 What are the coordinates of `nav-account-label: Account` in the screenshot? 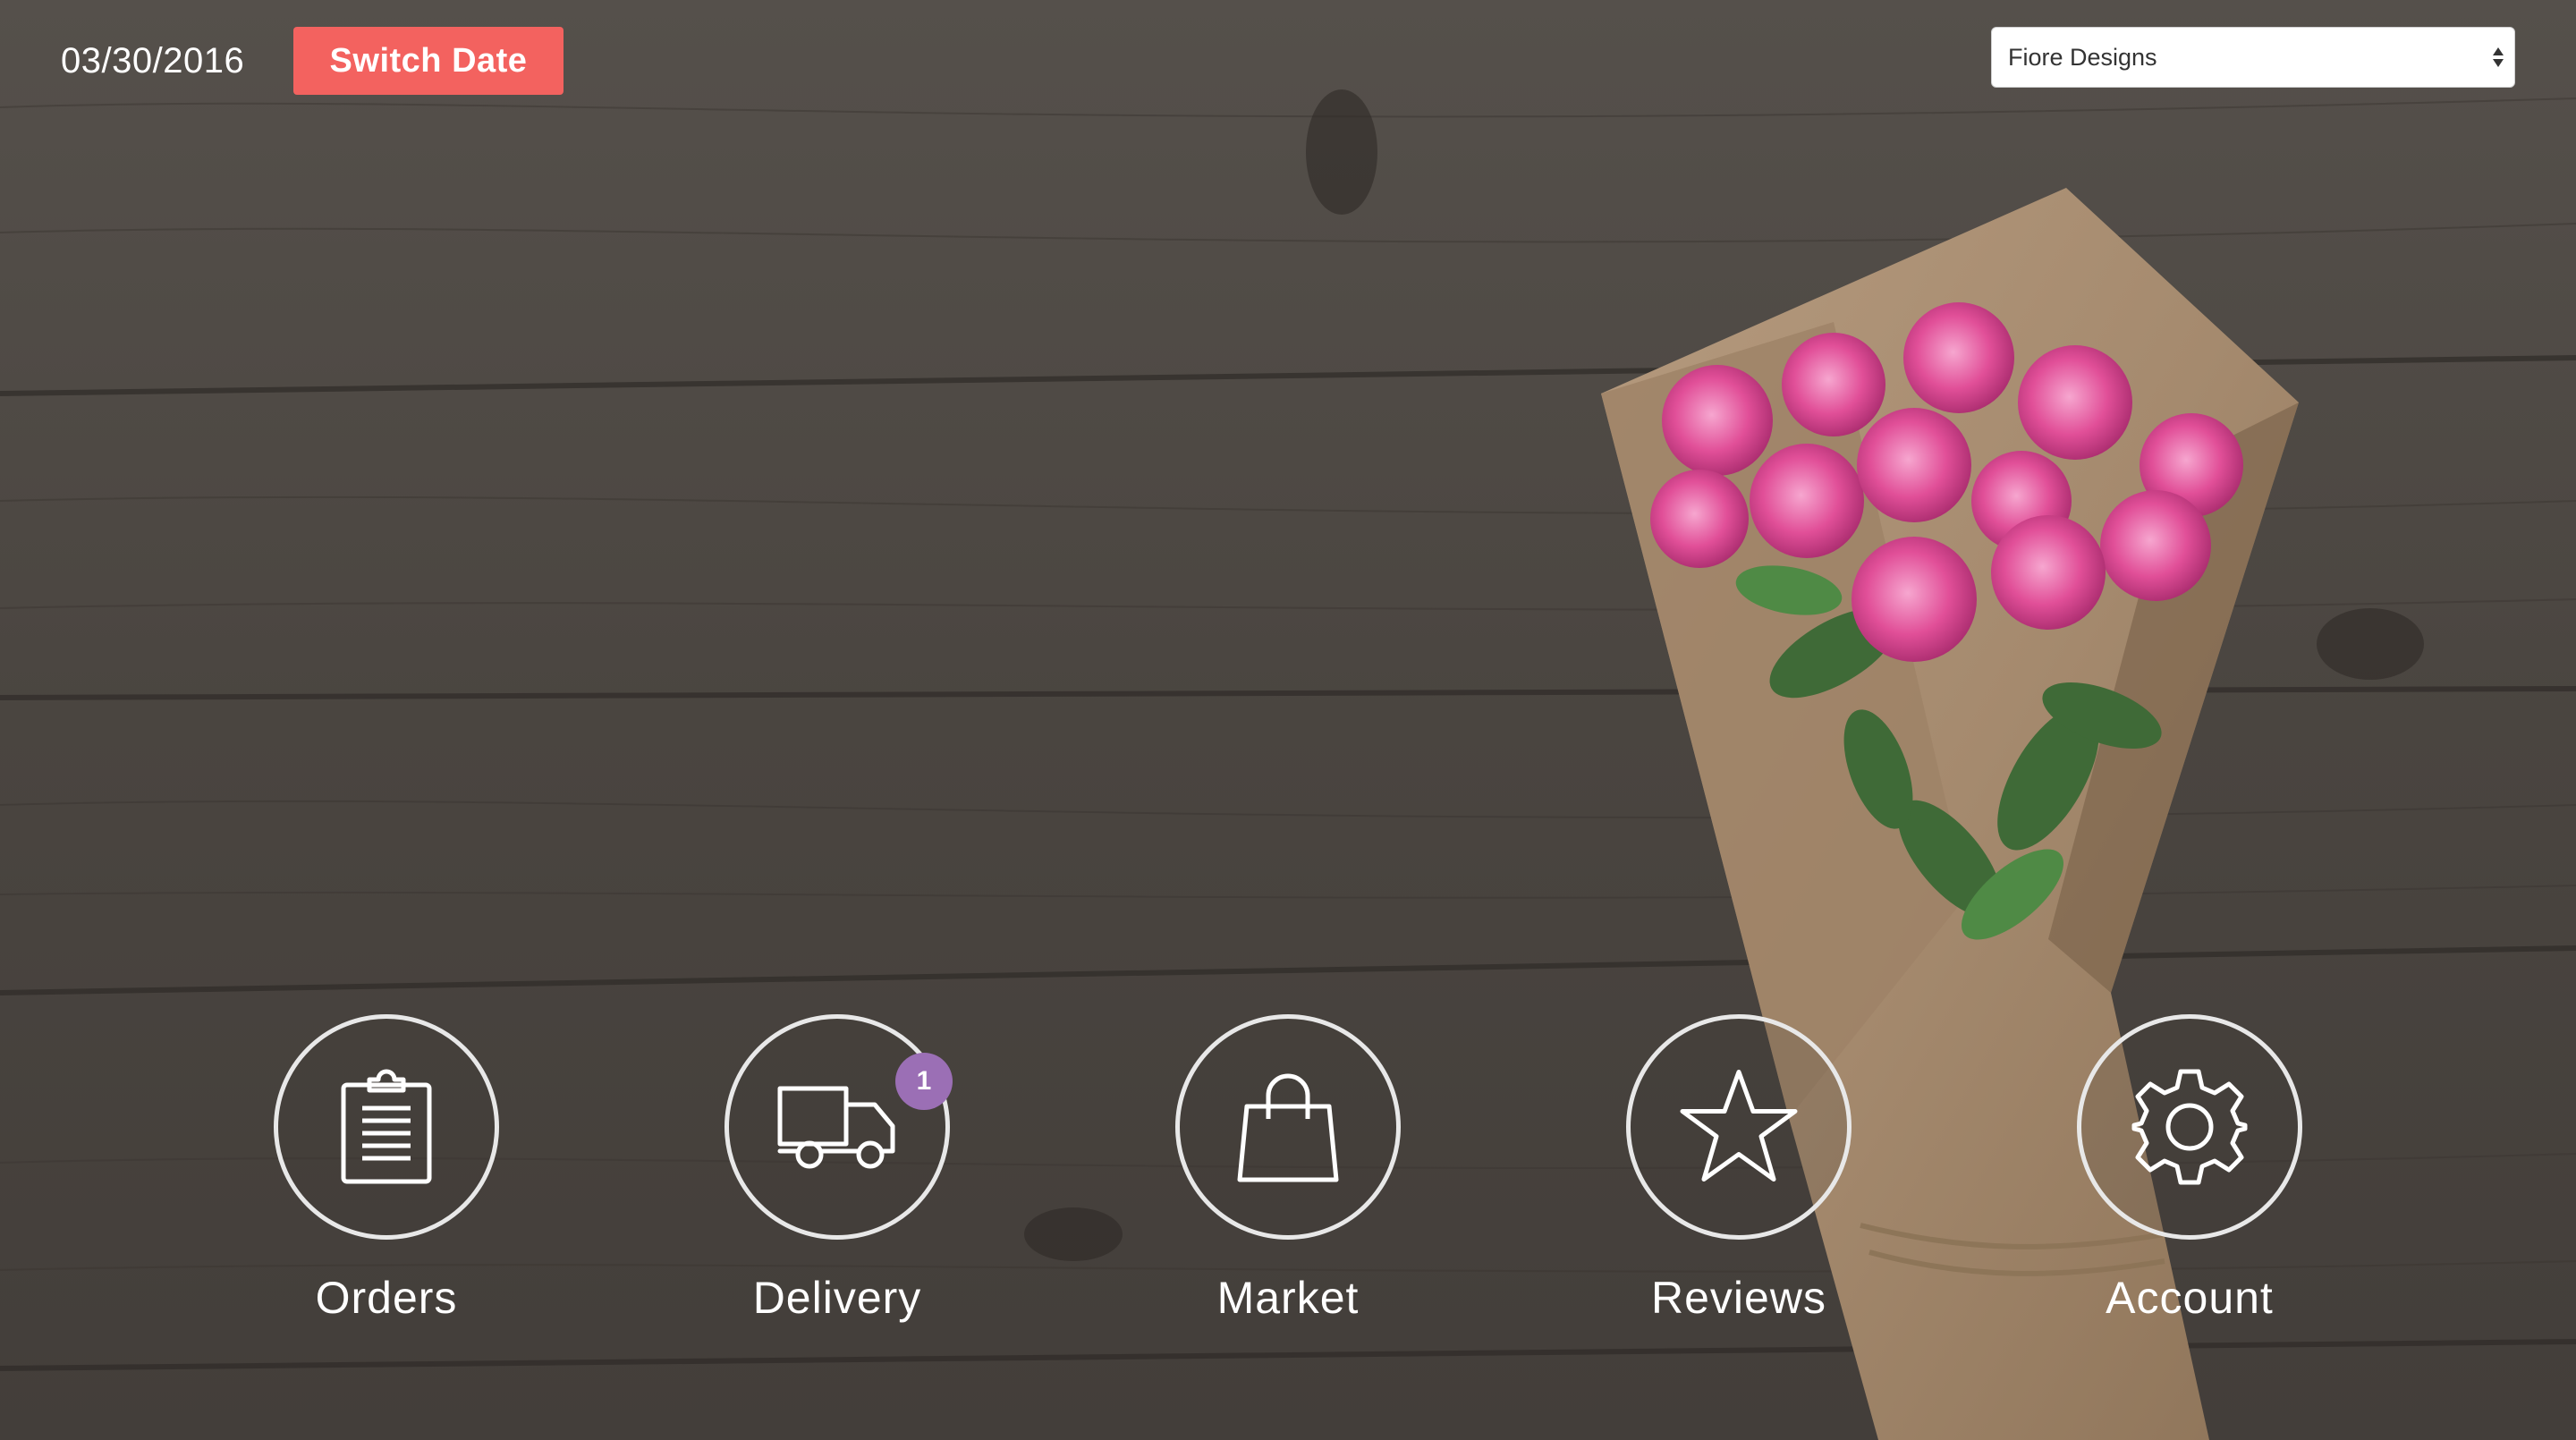 It's located at (2190, 1298).